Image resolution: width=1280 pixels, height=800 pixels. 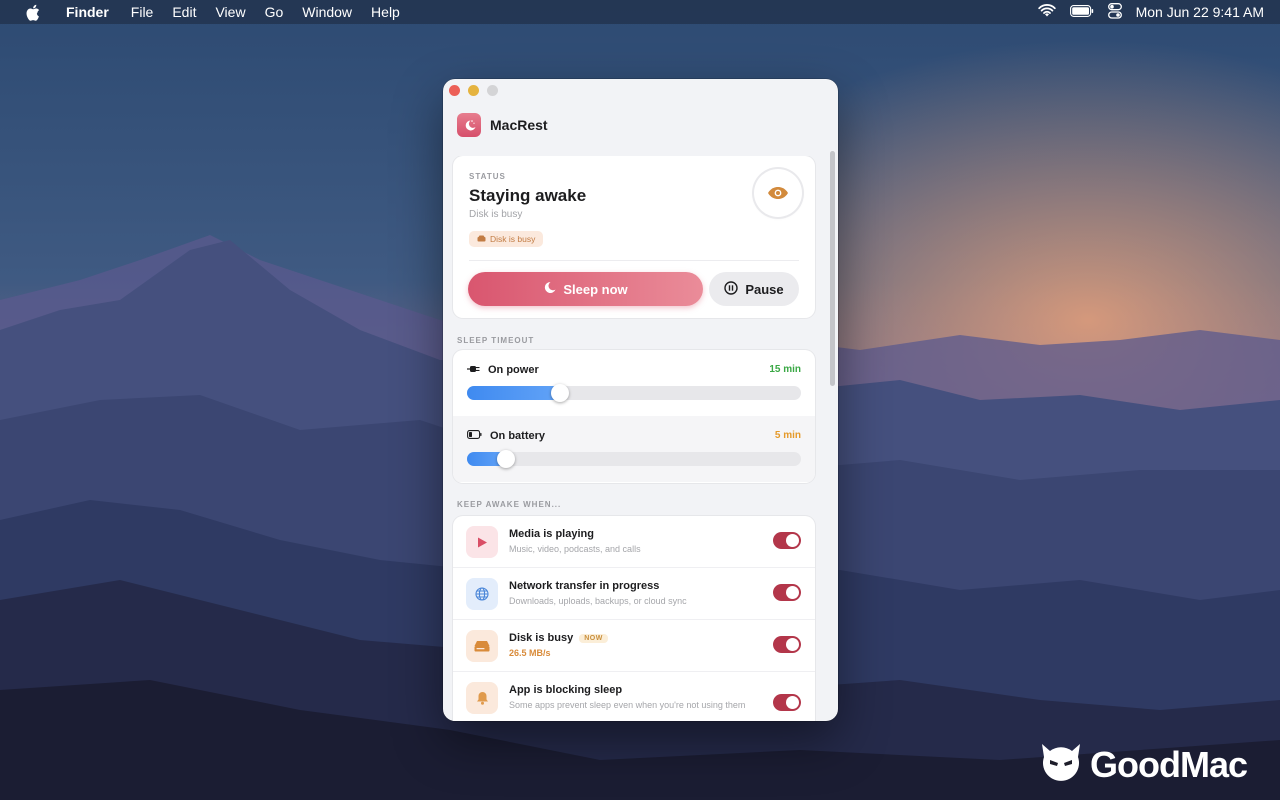 What do you see at coordinates (327, 12) in the screenshot?
I see `menu-window: Window` at bounding box center [327, 12].